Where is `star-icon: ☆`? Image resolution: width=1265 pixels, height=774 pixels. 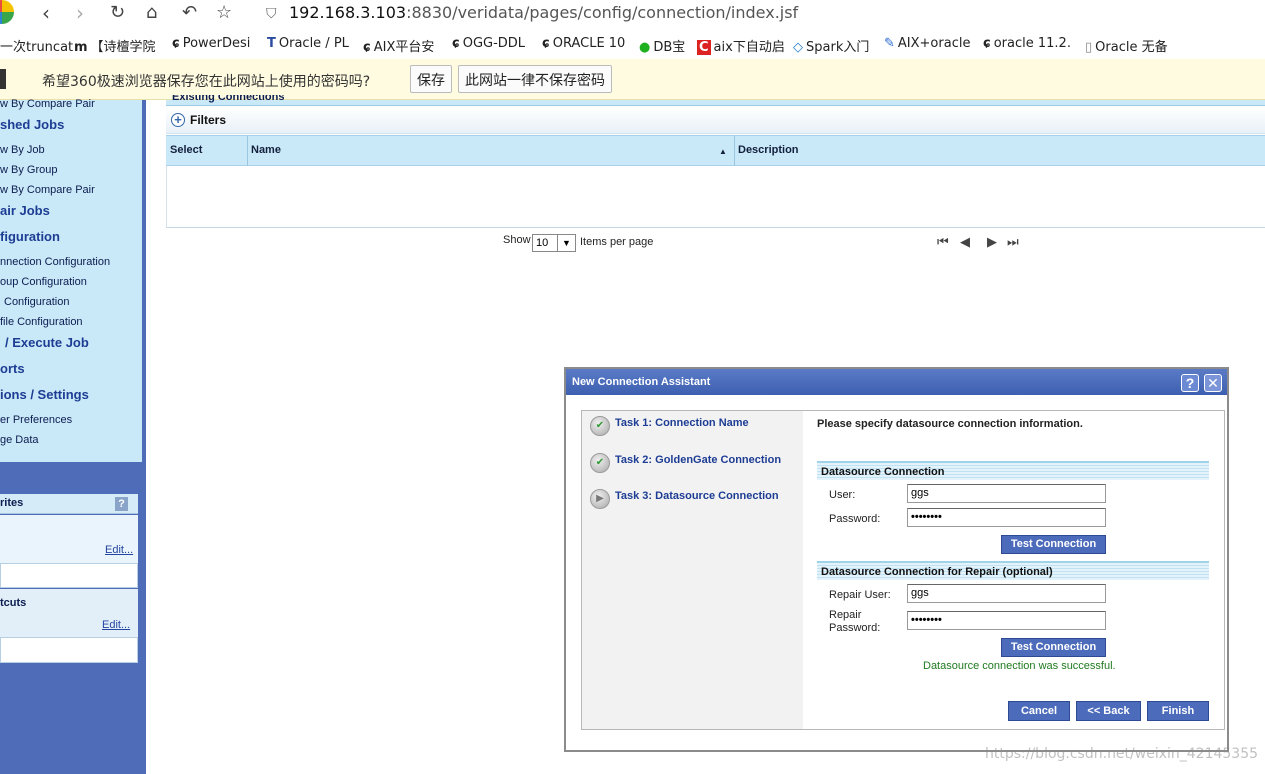
star-icon: ☆ is located at coordinates (224, 13).